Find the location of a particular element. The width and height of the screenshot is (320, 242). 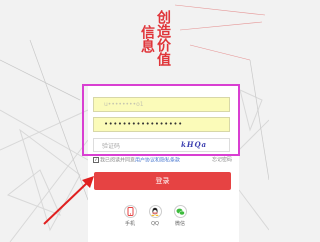

agree-text: 我已阅读并同意 is located at coordinates (118, 160).